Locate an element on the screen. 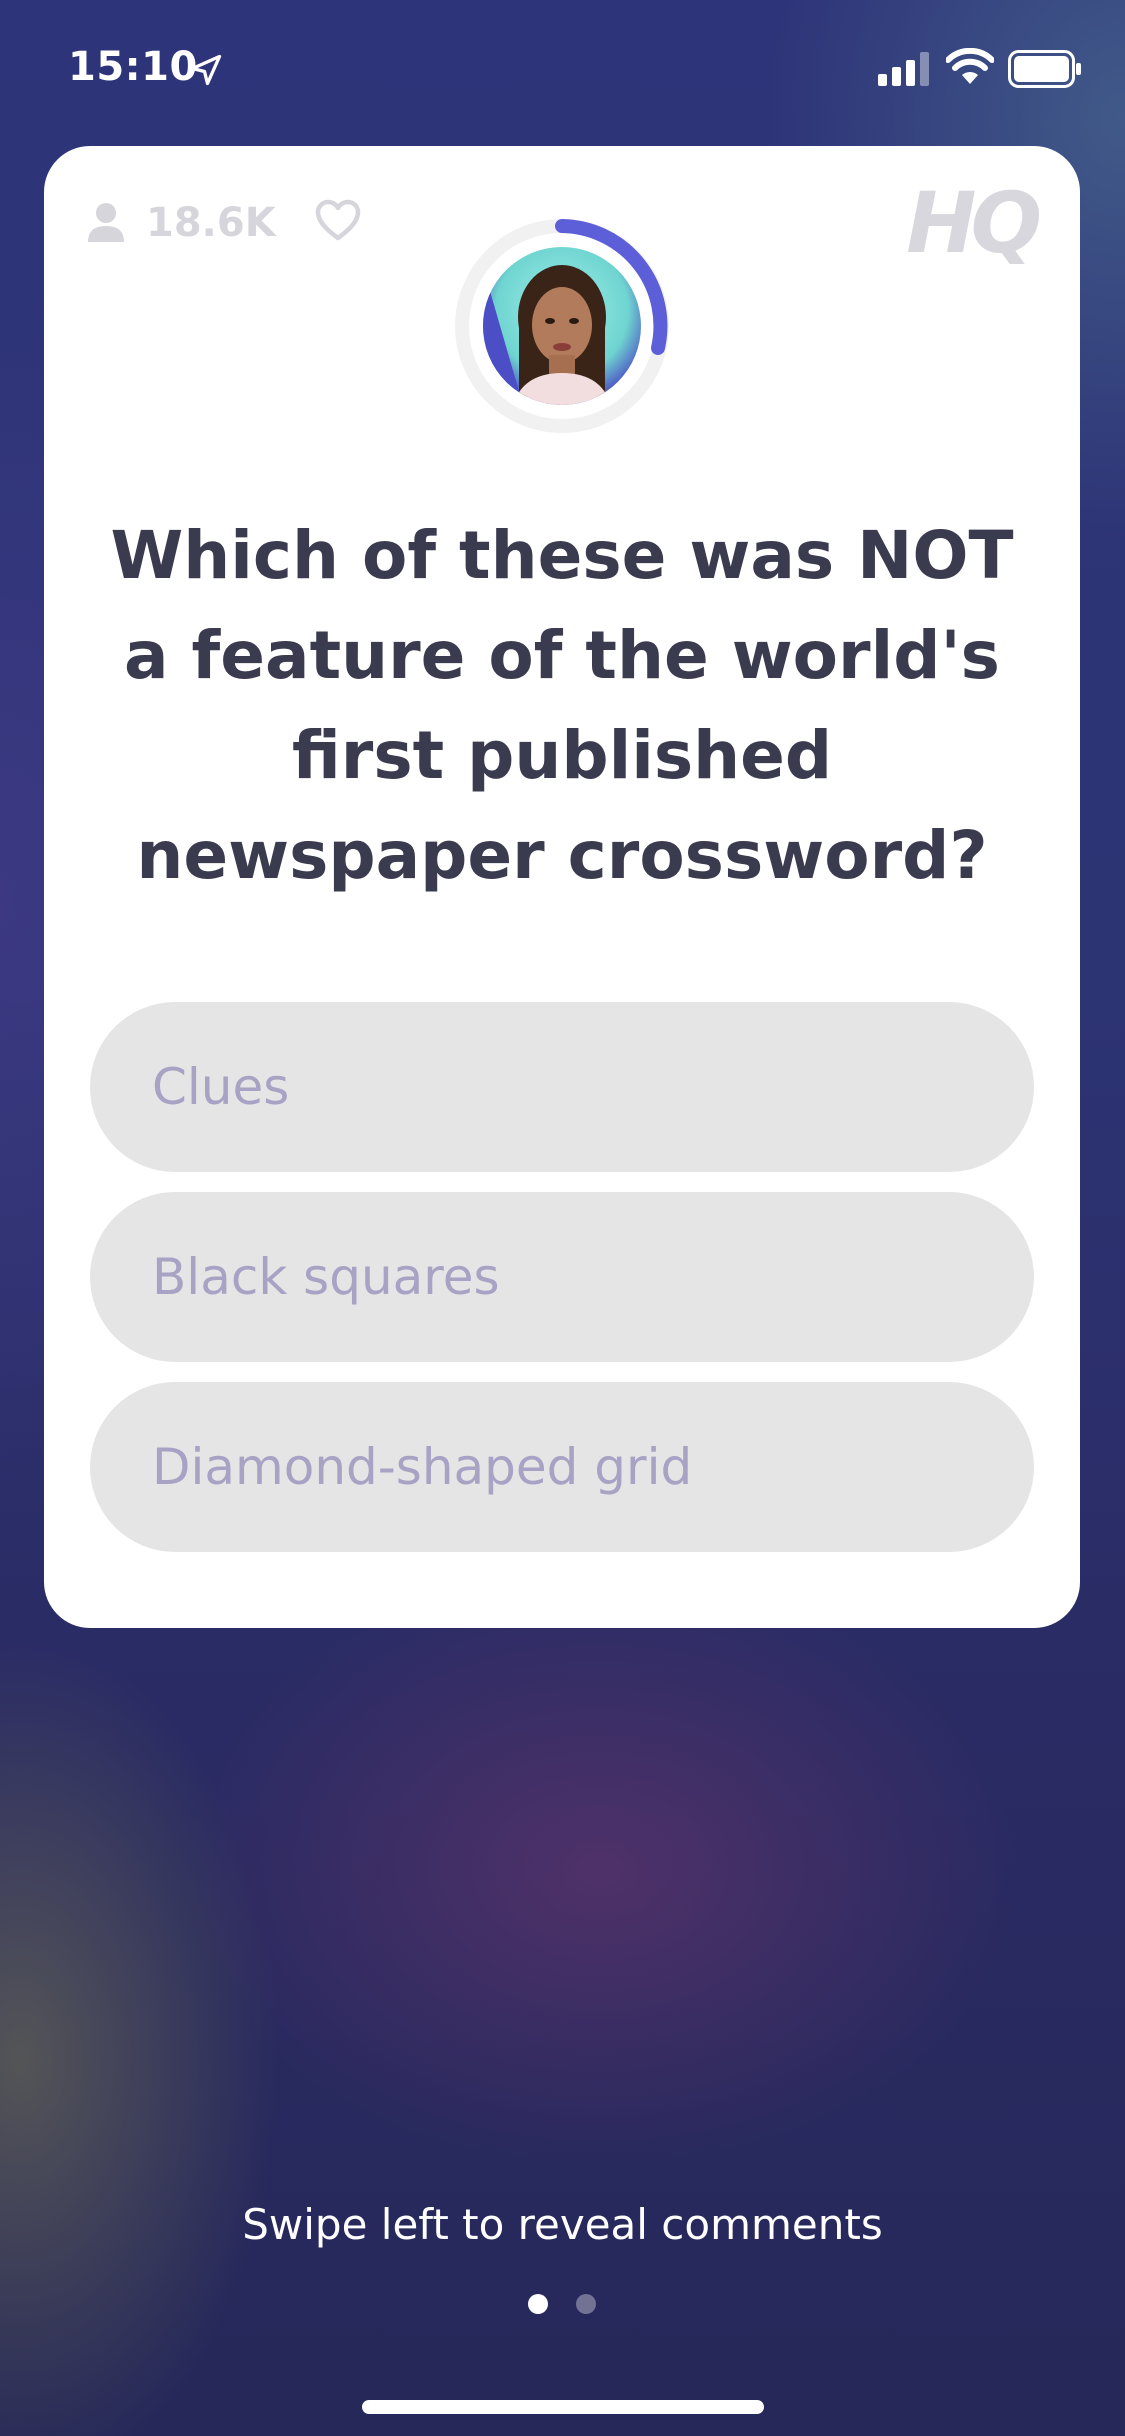 Image resolution: width=1125 pixels, height=2436 pixels. host-avatar is located at coordinates (562, 326).